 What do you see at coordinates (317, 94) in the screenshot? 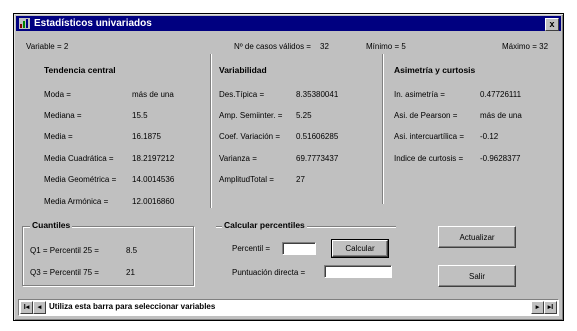
I see `std-dev-value: 8.35380041` at bounding box center [317, 94].